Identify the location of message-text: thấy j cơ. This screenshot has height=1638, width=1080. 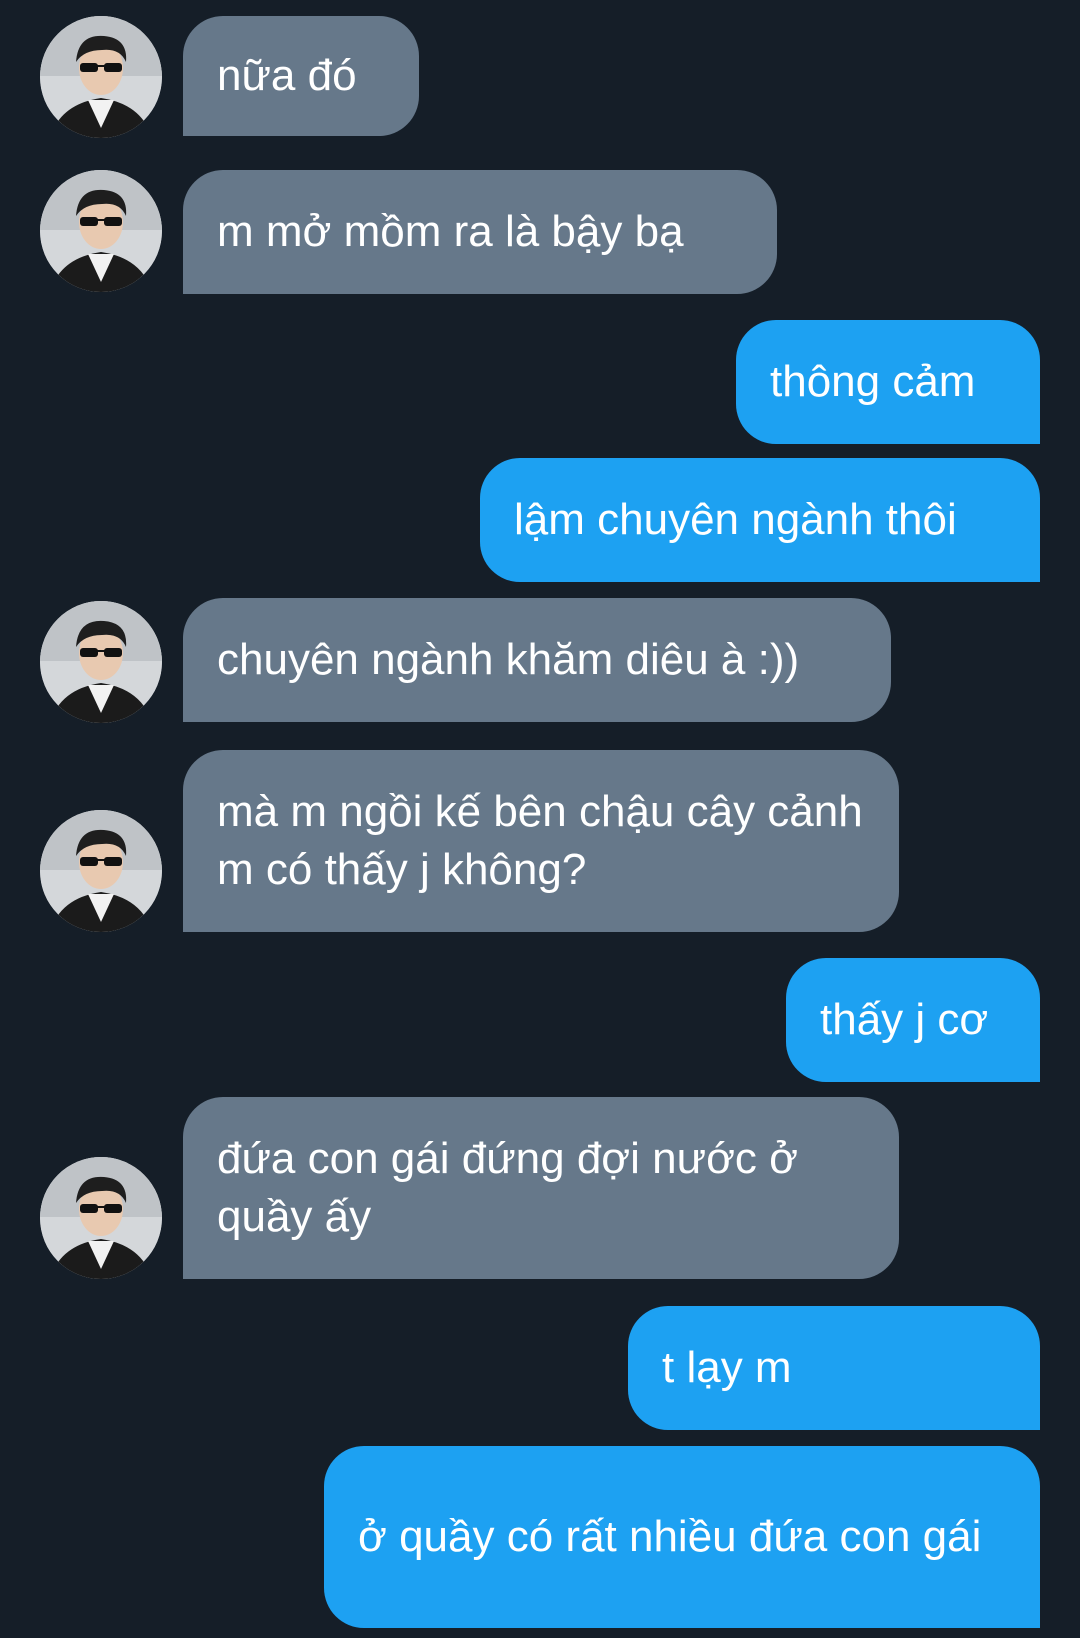
(904, 1019).